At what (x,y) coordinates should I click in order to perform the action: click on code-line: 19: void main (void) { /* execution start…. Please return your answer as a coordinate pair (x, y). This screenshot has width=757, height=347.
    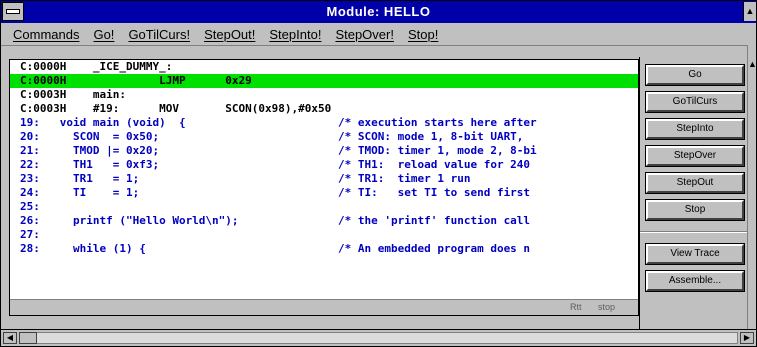
    Looking at the image, I should click on (324, 123).